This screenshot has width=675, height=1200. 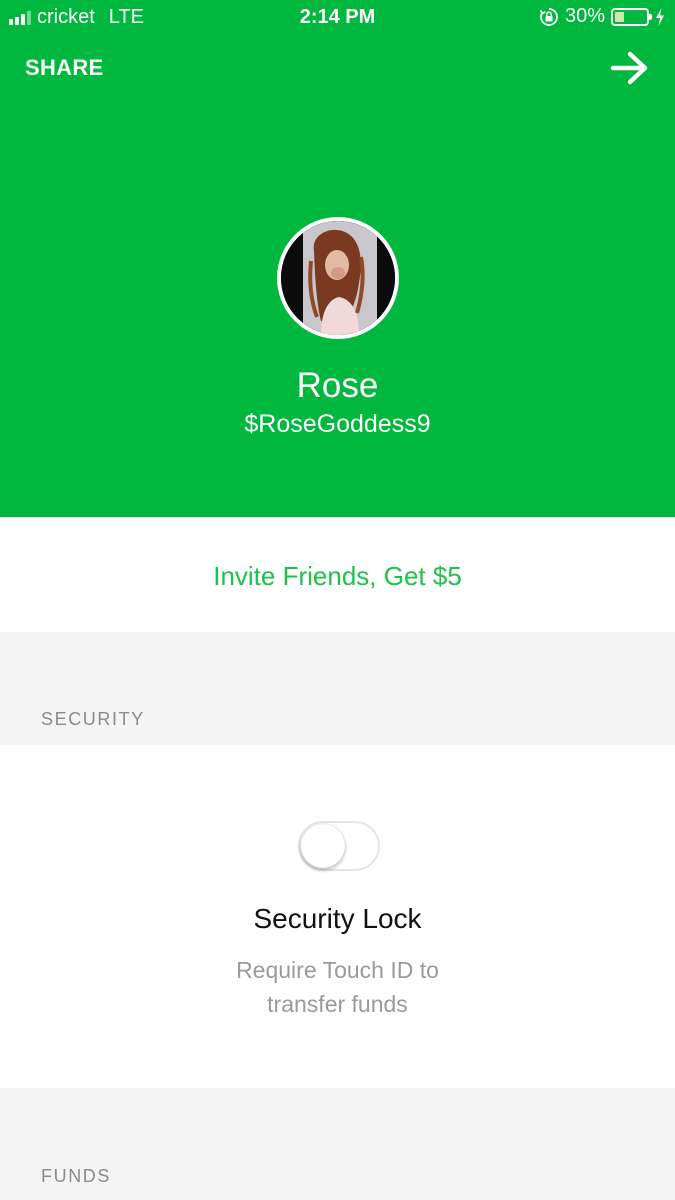 What do you see at coordinates (64, 68) in the screenshot?
I see `share-button: SHARE` at bounding box center [64, 68].